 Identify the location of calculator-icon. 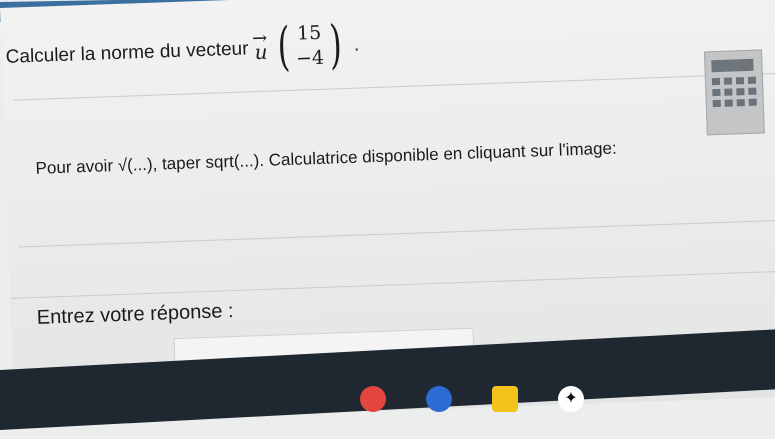
(734, 92).